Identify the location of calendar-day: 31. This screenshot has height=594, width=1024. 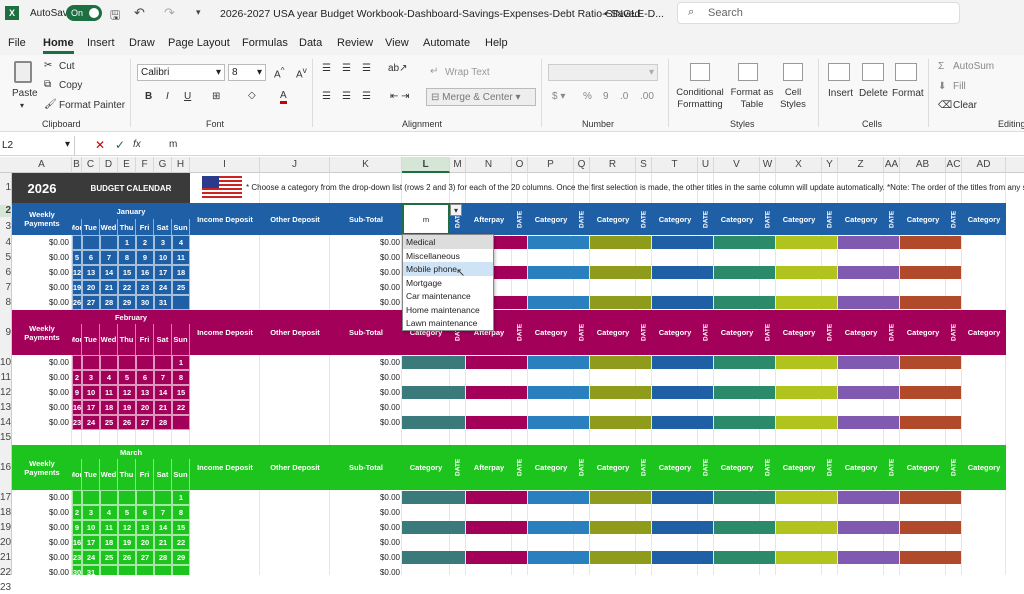
(163, 302).